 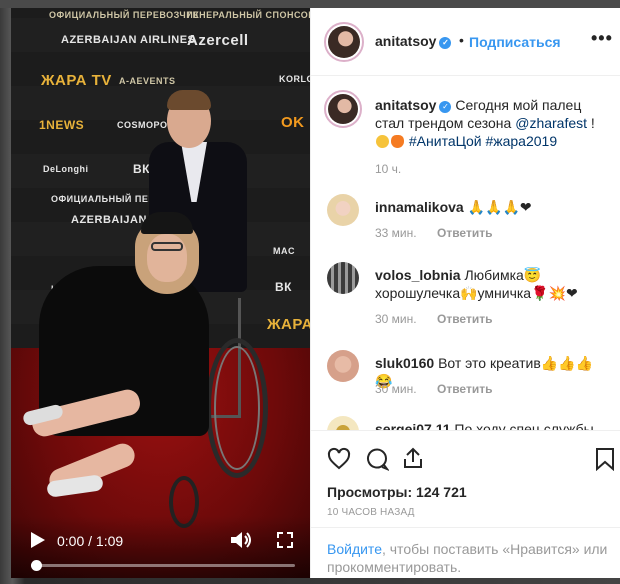 What do you see at coordinates (413, 425) in the screenshot?
I see `comment-username: sergej07.11` at bounding box center [413, 425].